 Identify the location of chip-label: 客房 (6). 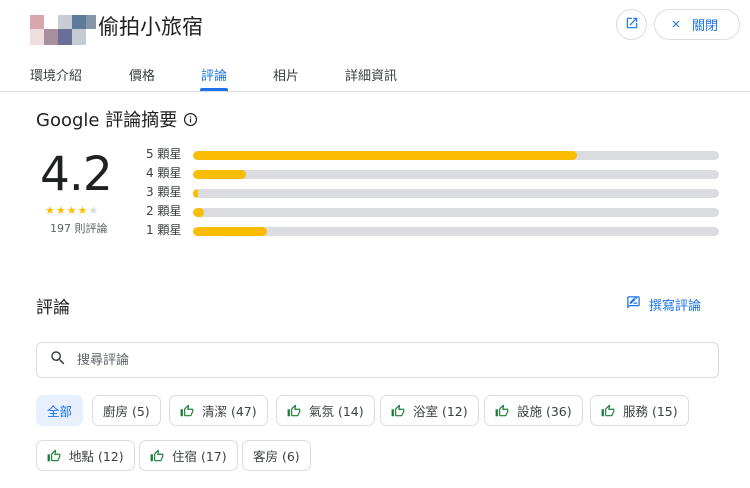
(276, 456).